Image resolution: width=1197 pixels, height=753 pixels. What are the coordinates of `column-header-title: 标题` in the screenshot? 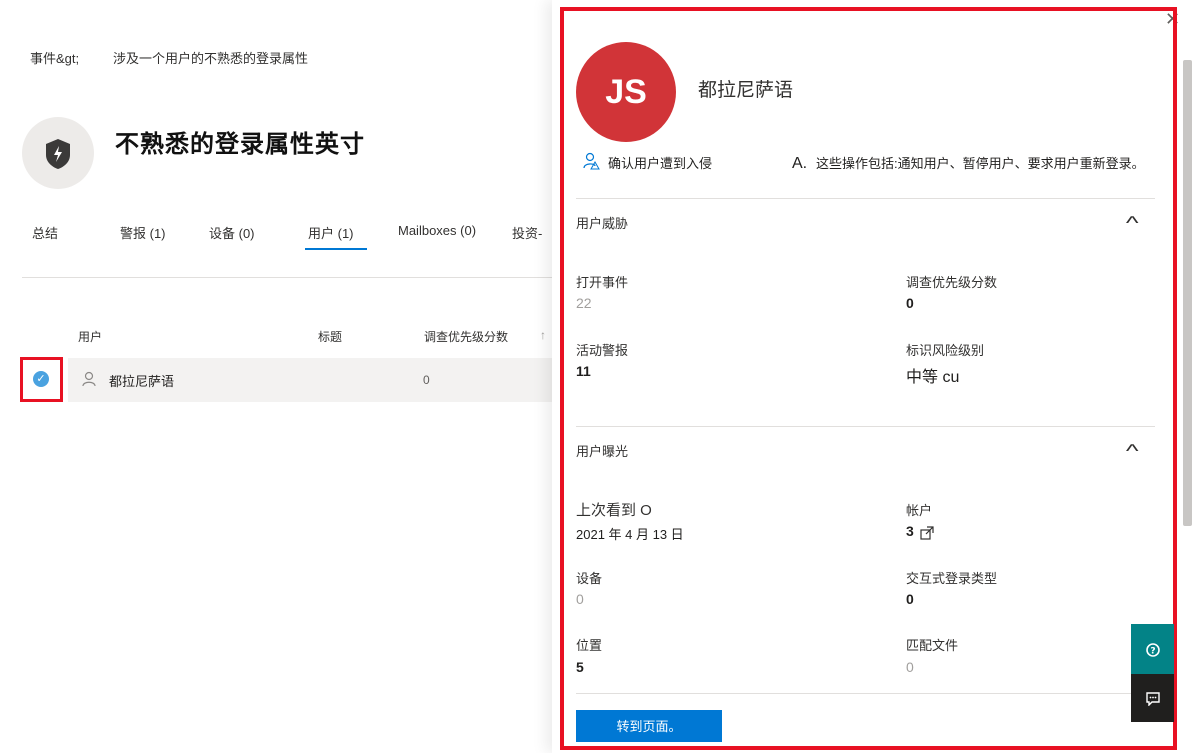 It's located at (330, 336).